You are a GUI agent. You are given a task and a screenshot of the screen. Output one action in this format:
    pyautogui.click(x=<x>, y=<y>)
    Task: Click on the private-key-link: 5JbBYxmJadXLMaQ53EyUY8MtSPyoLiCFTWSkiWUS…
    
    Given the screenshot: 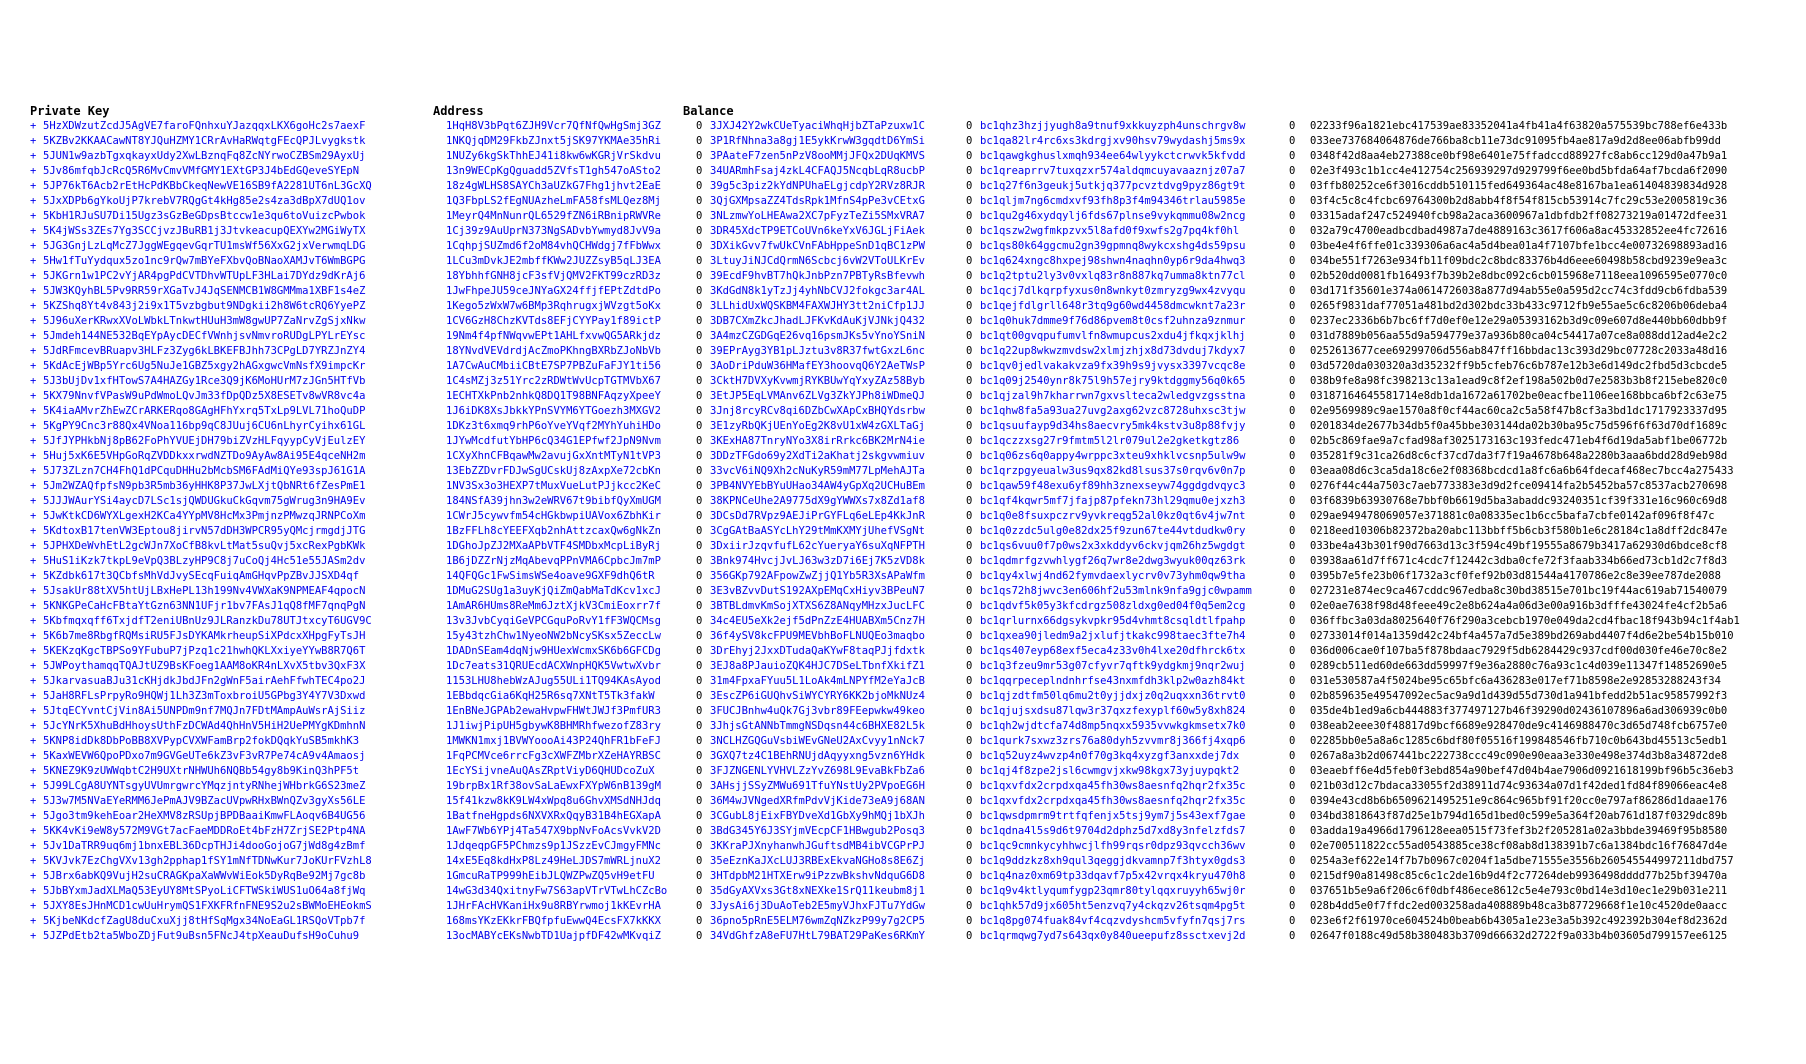 What is the action you would take?
    pyautogui.click(x=244, y=891)
    